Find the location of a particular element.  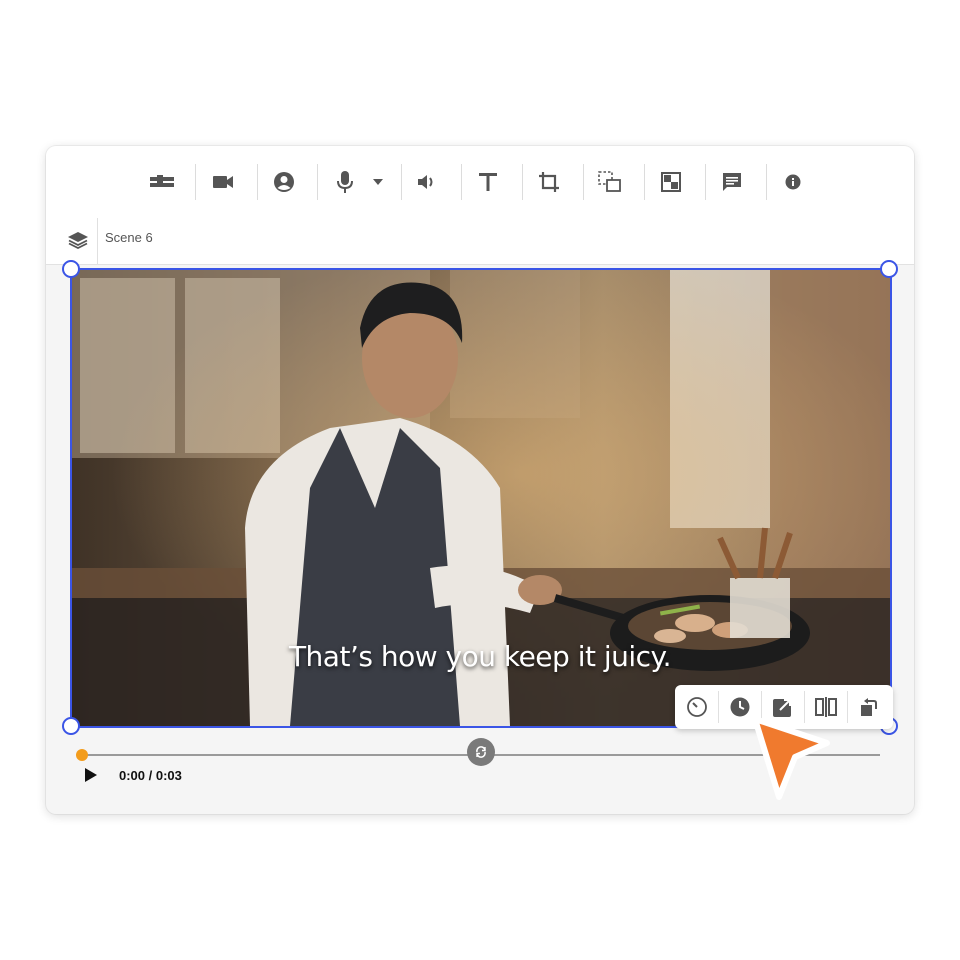

split-icon is located at coordinates (826, 707).